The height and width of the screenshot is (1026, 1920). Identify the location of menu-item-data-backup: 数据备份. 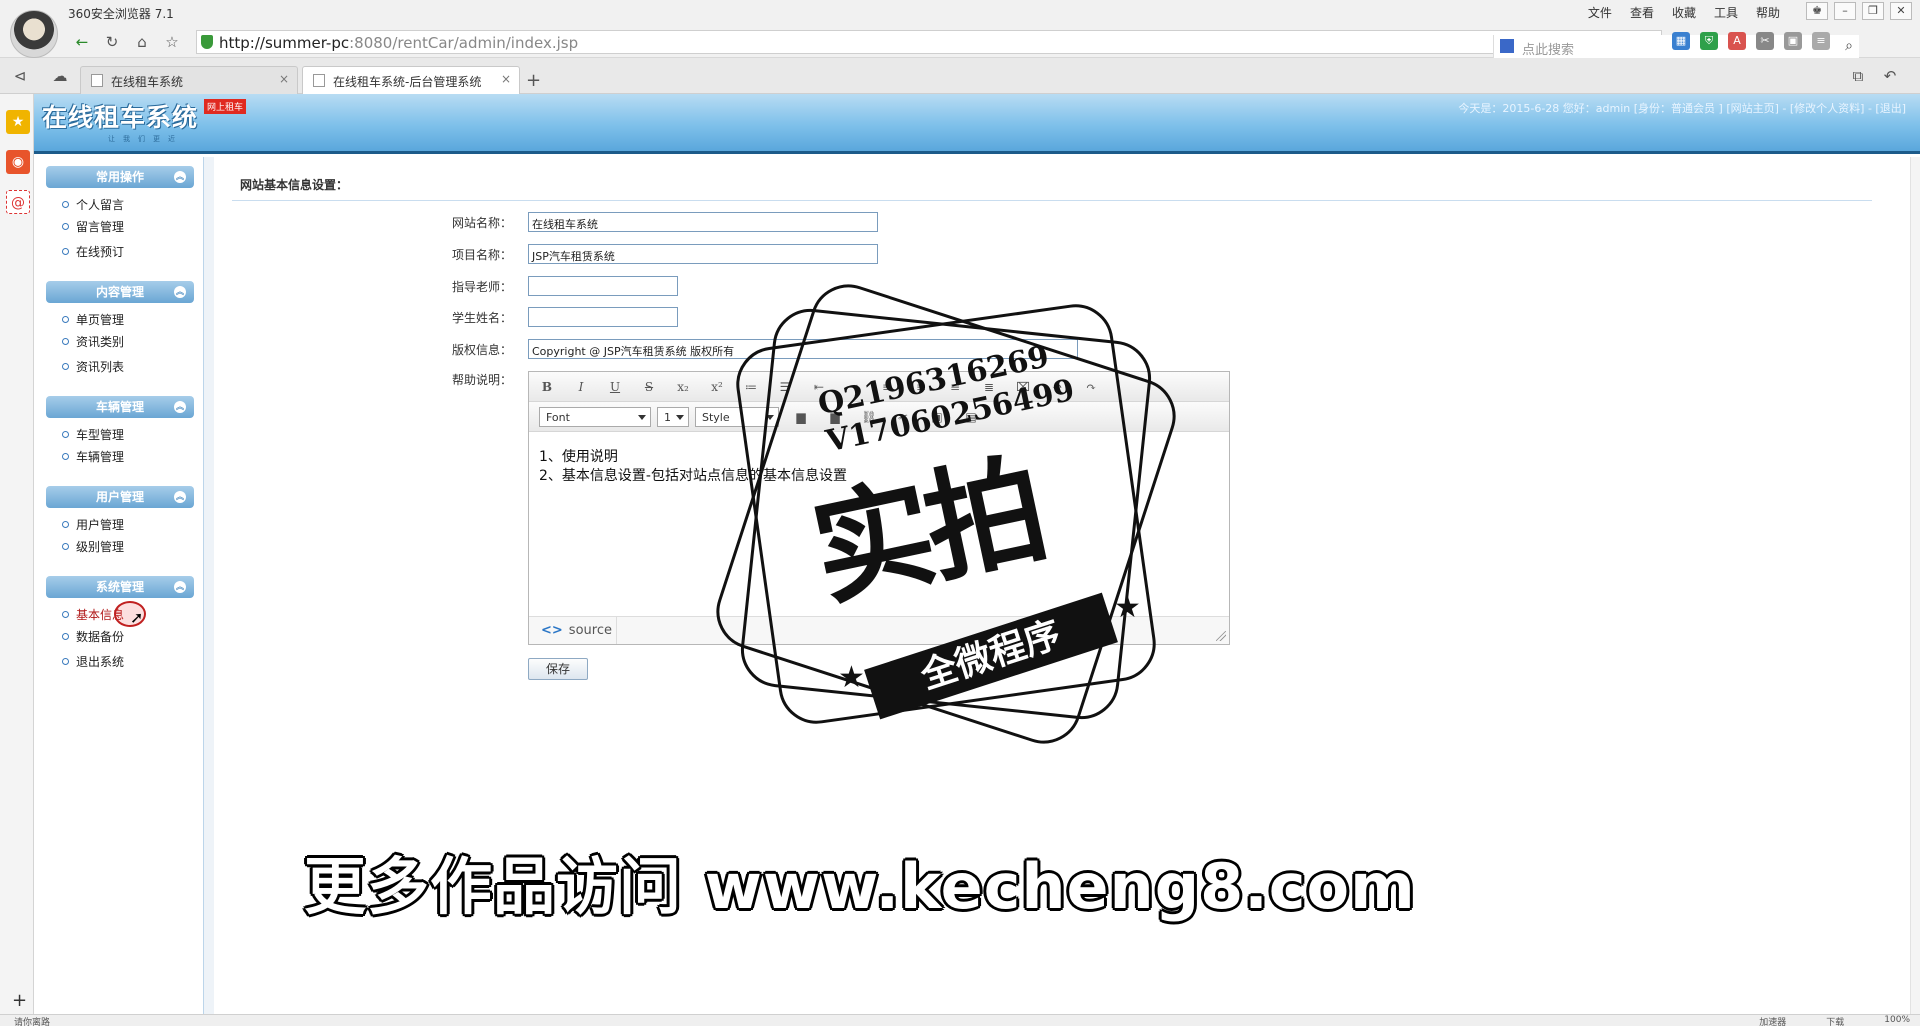
(92, 636).